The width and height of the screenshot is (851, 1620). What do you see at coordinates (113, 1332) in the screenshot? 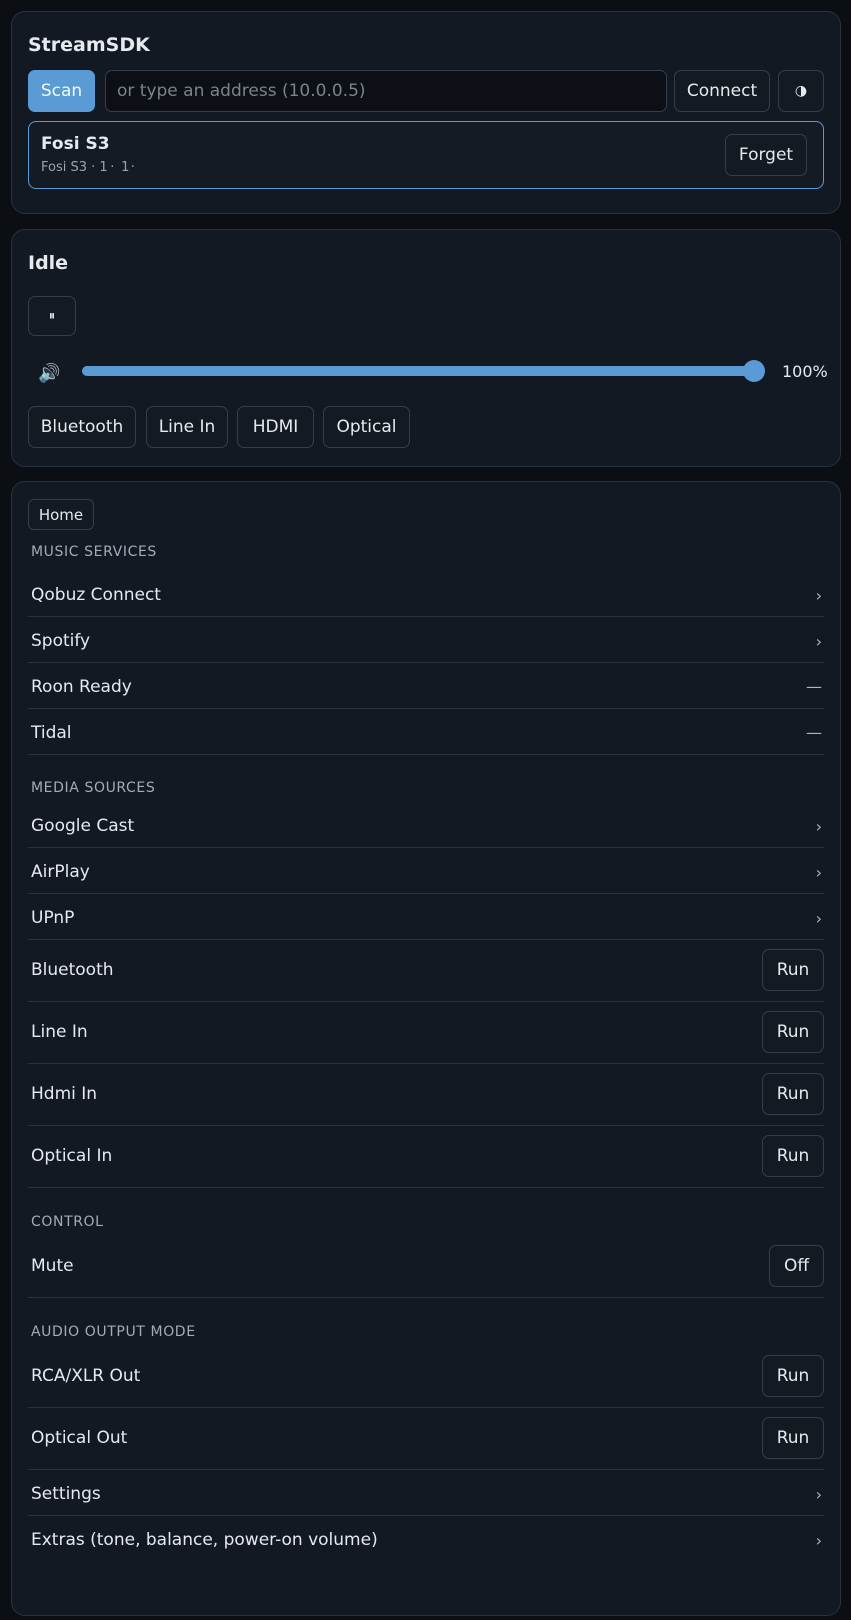
I see `section-audio-output-mode: AUDIO OUTPUT MODE` at bounding box center [113, 1332].